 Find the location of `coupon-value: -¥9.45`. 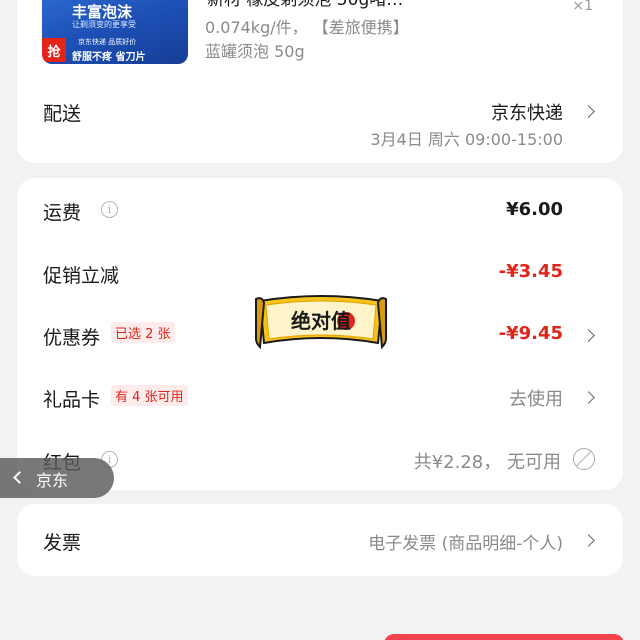

coupon-value: -¥9.45 is located at coordinates (531, 333).